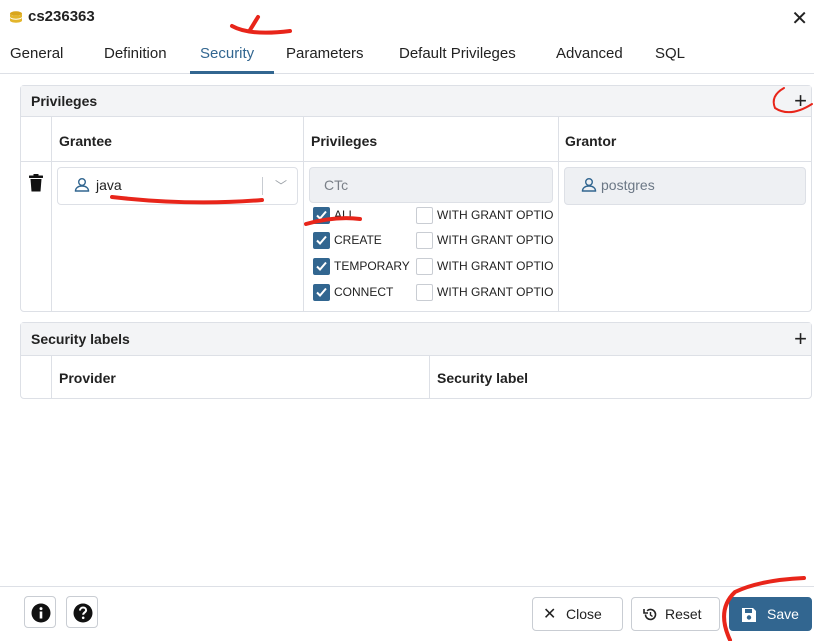  I want to click on privilege-create-checkbox, so click(321, 240).